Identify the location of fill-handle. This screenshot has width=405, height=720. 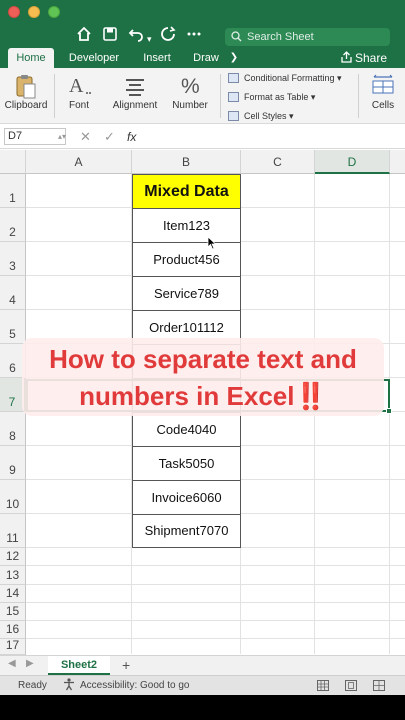
(389, 411).